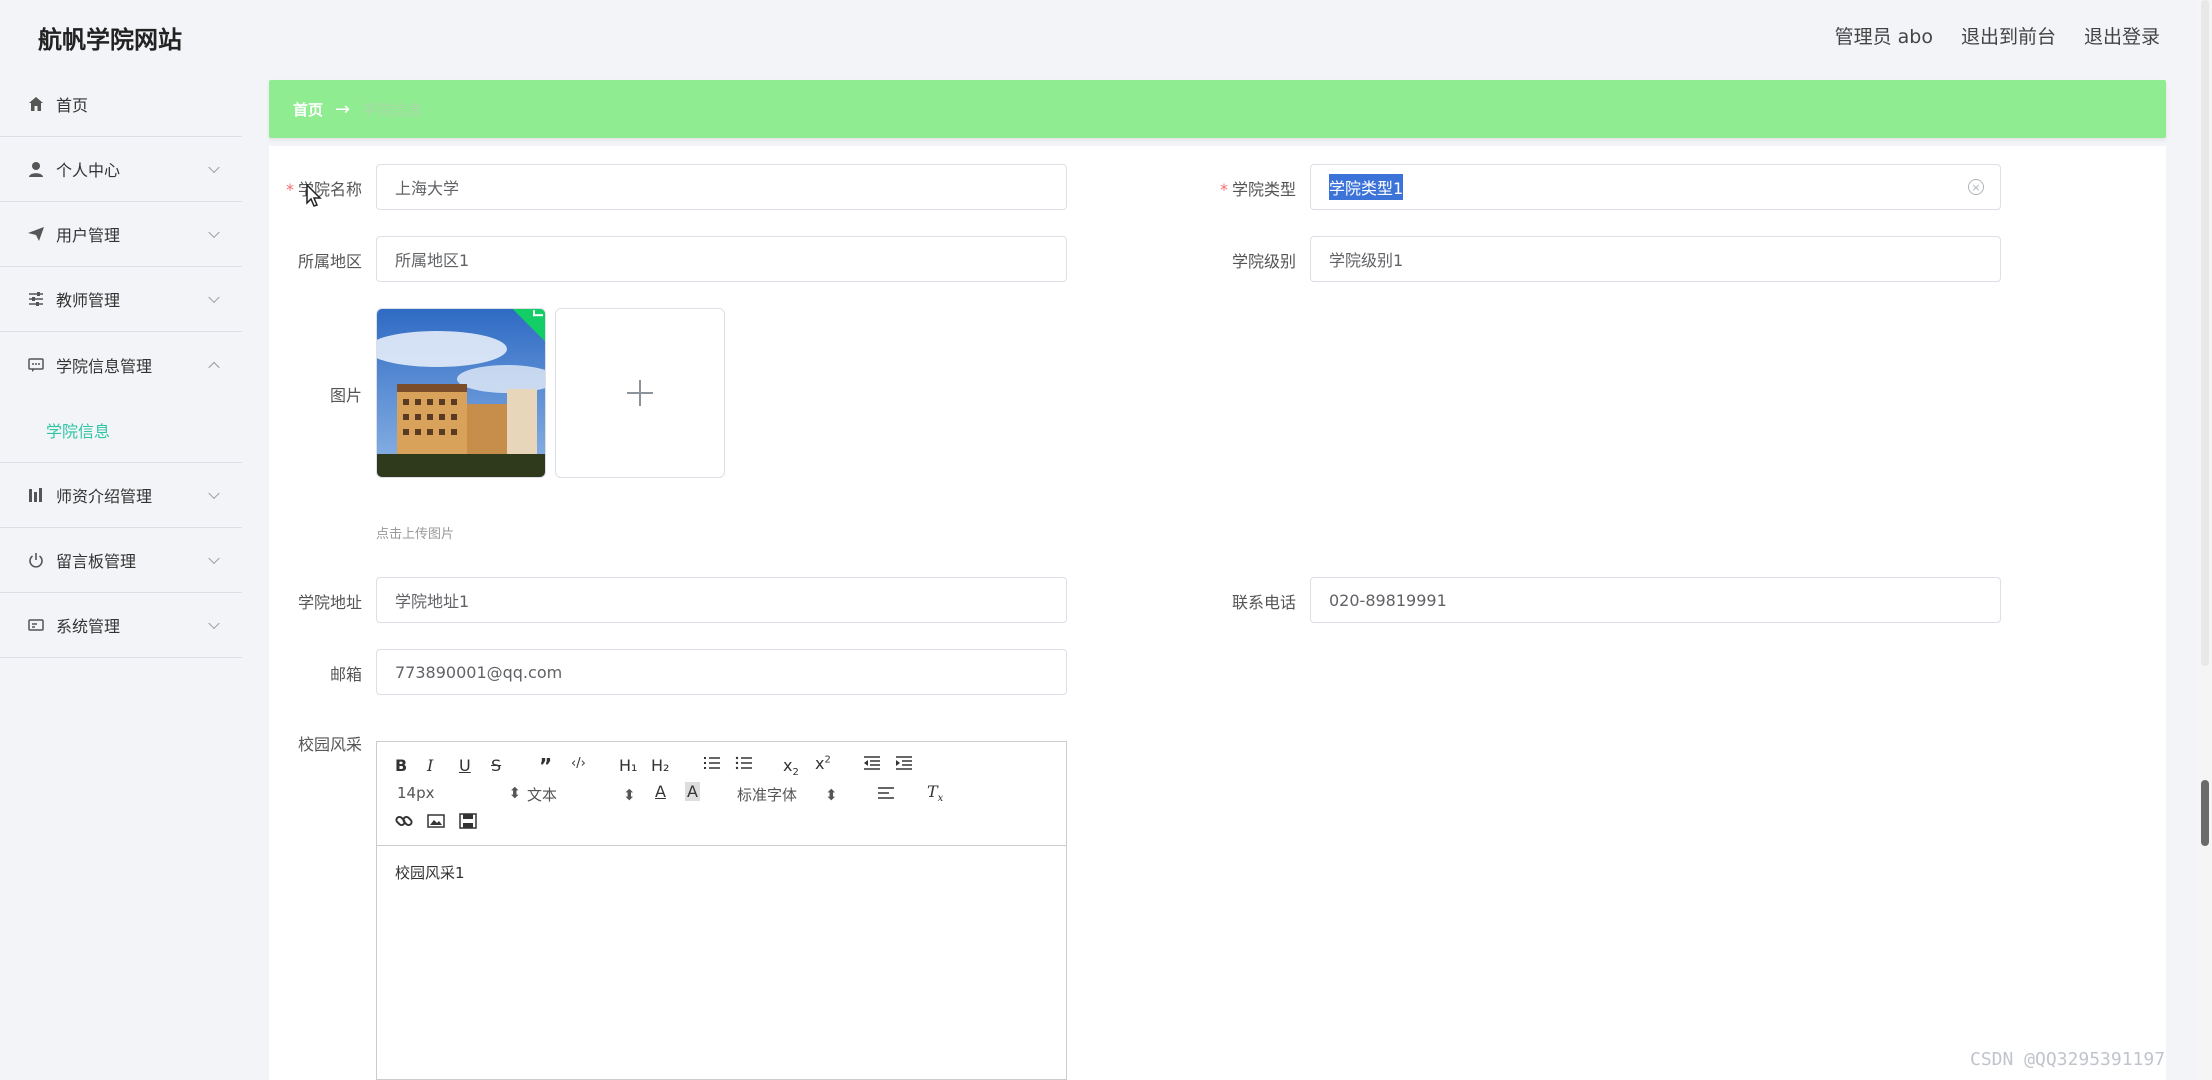 This screenshot has height=1080, width=2212. What do you see at coordinates (628, 765) in the screenshot?
I see `h1-button: H₁` at bounding box center [628, 765].